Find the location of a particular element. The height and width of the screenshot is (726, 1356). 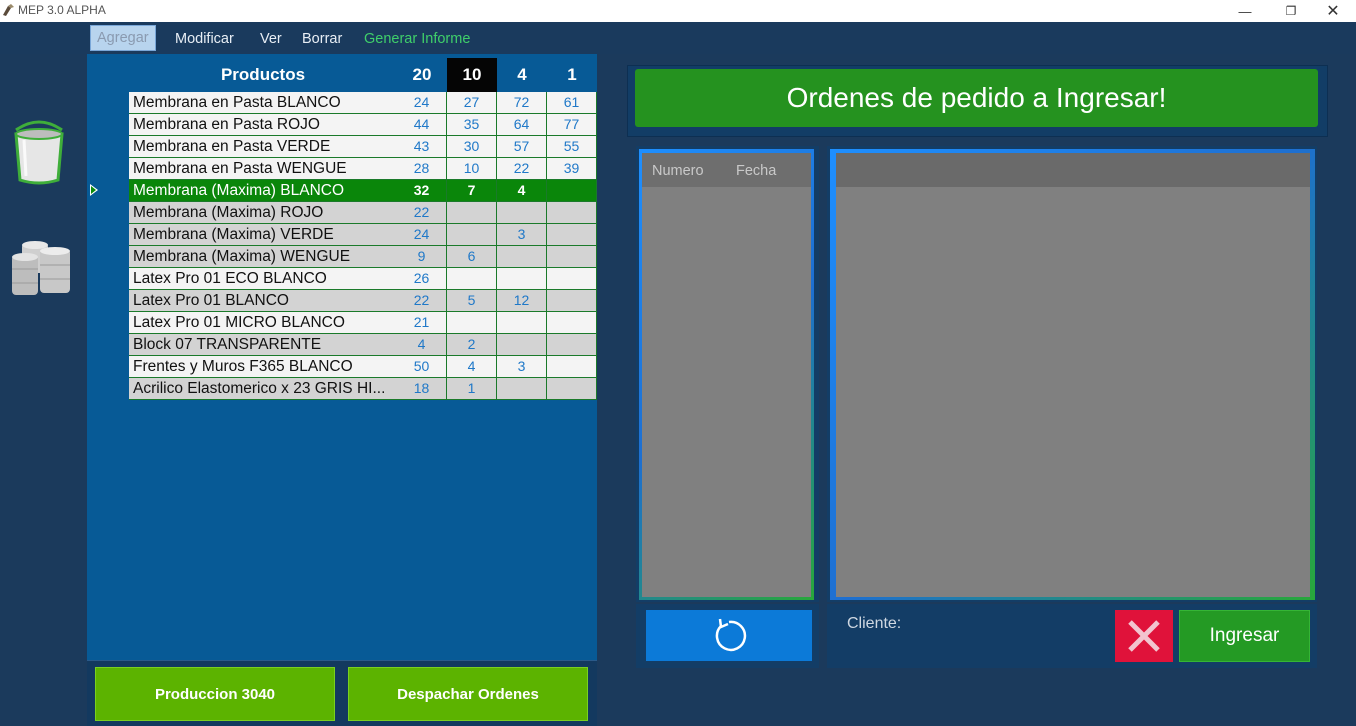

quantity-cell: 44 is located at coordinates (422, 125).